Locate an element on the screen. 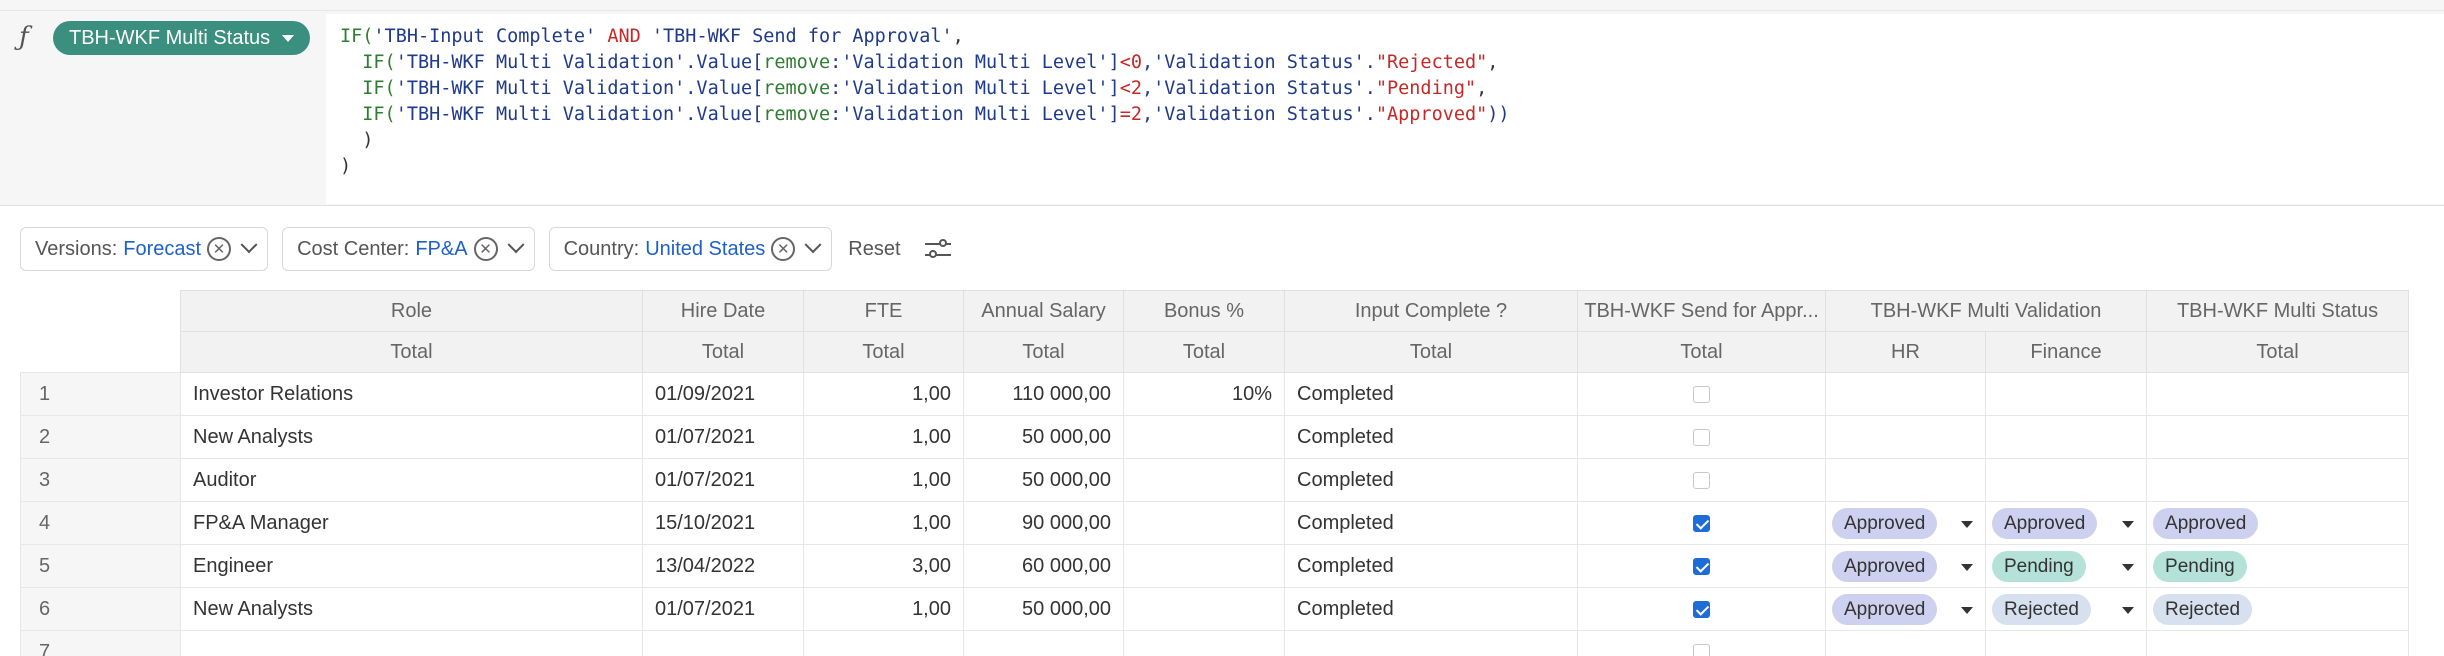 This screenshot has width=2444, height=656. cell-role: Engineer is located at coordinates (411, 566).